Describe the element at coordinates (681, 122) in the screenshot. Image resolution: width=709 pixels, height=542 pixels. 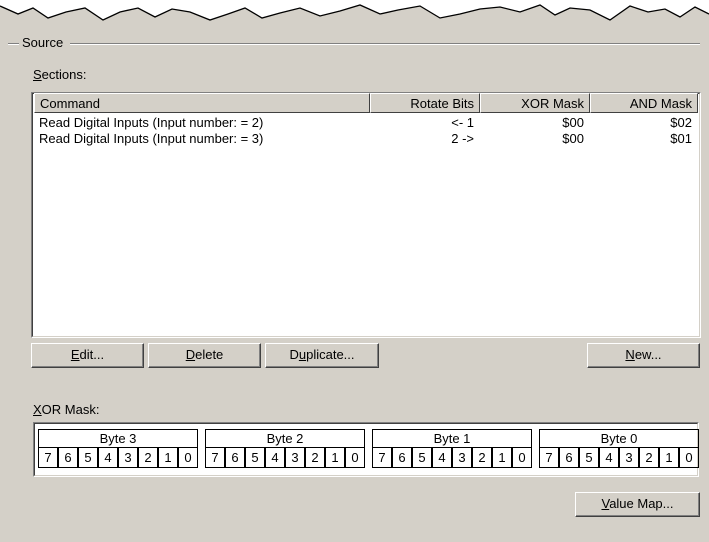
I see `row-and-mask: $02` at that location.